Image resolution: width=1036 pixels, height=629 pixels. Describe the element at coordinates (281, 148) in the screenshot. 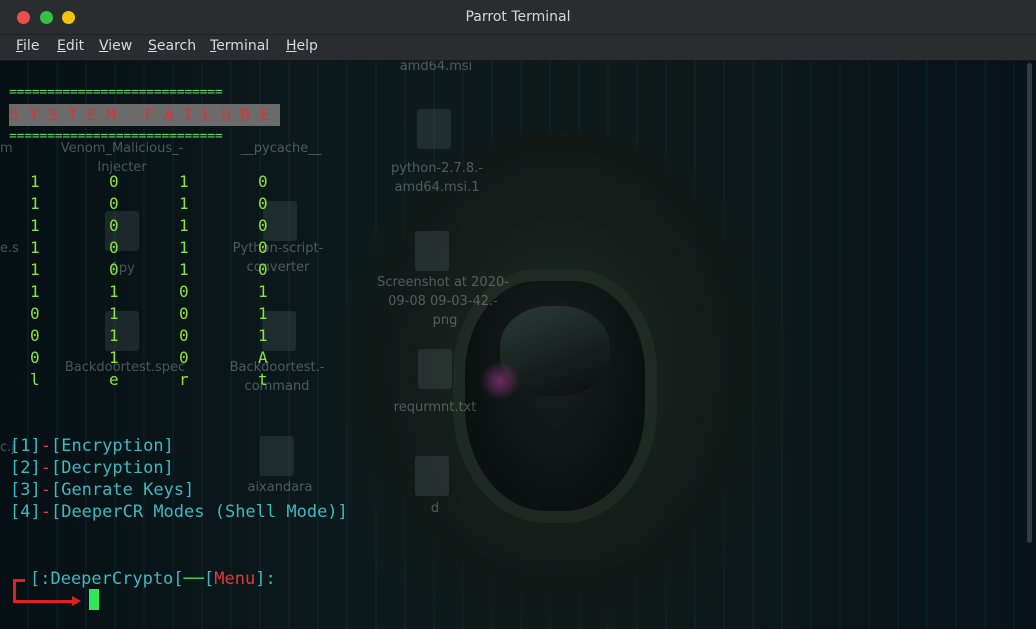

I see `desktop-label: __pycache__` at that location.